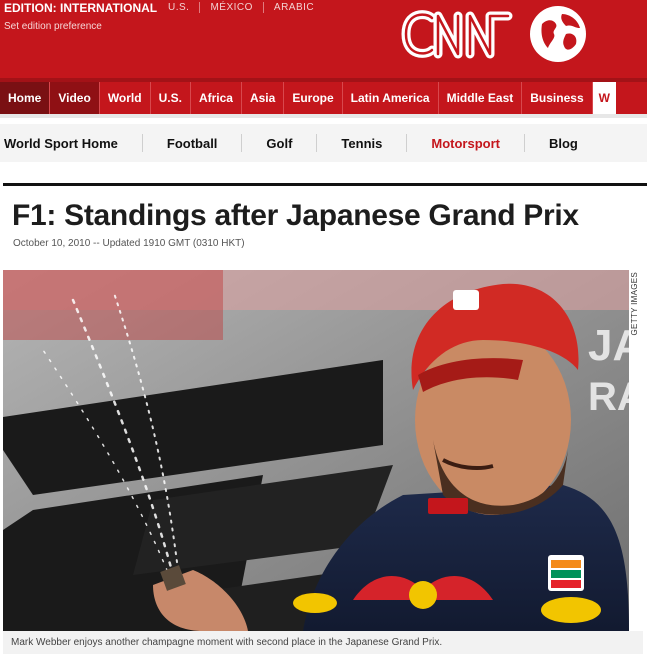  What do you see at coordinates (125, 98) in the screenshot?
I see `nav-item-world: World` at bounding box center [125, 98].